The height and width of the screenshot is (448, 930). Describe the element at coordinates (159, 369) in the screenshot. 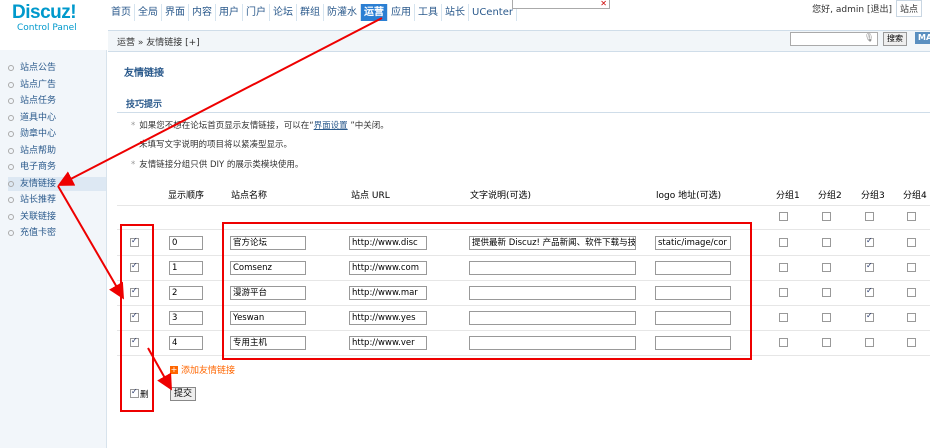

I see `arrow-to-submit` at that location.